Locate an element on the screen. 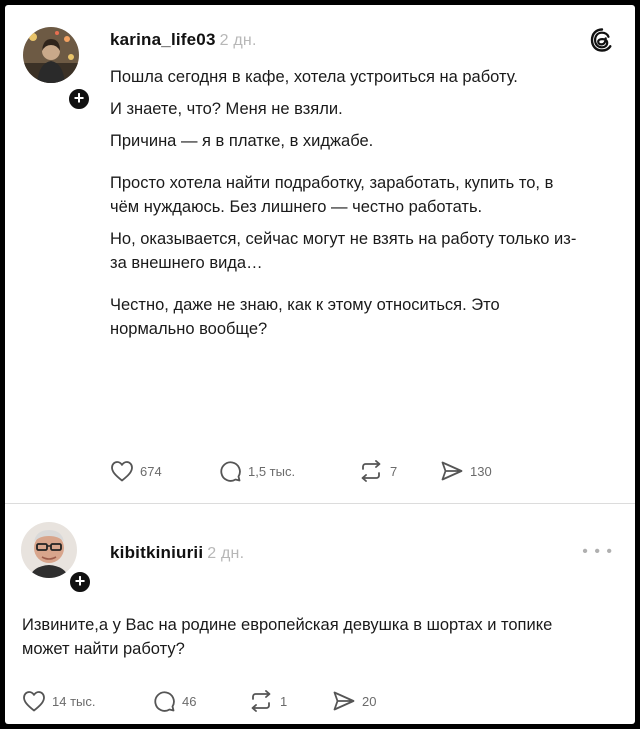  like-count: 674 is located at coordinates (151, 471).